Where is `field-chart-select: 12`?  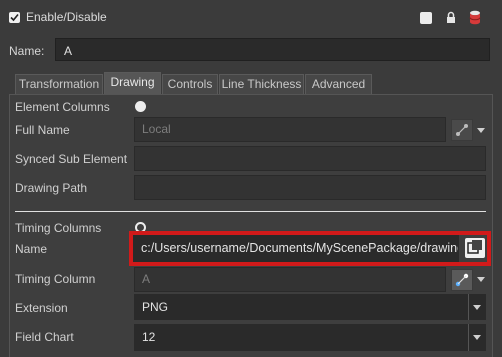
field-chart-select: 12 is located at coordinates (310, 337).